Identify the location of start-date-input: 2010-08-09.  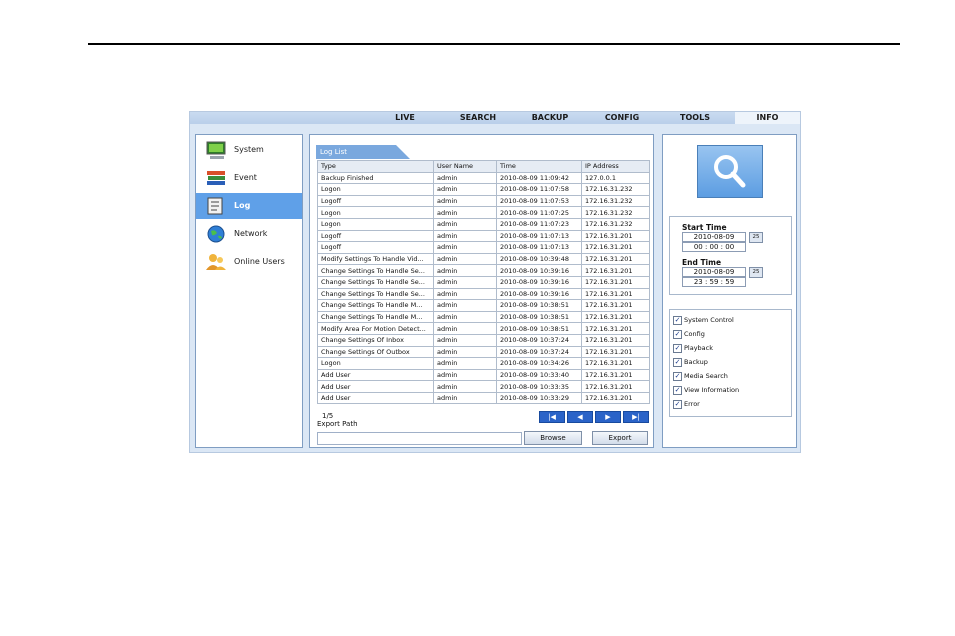
(714, 237).